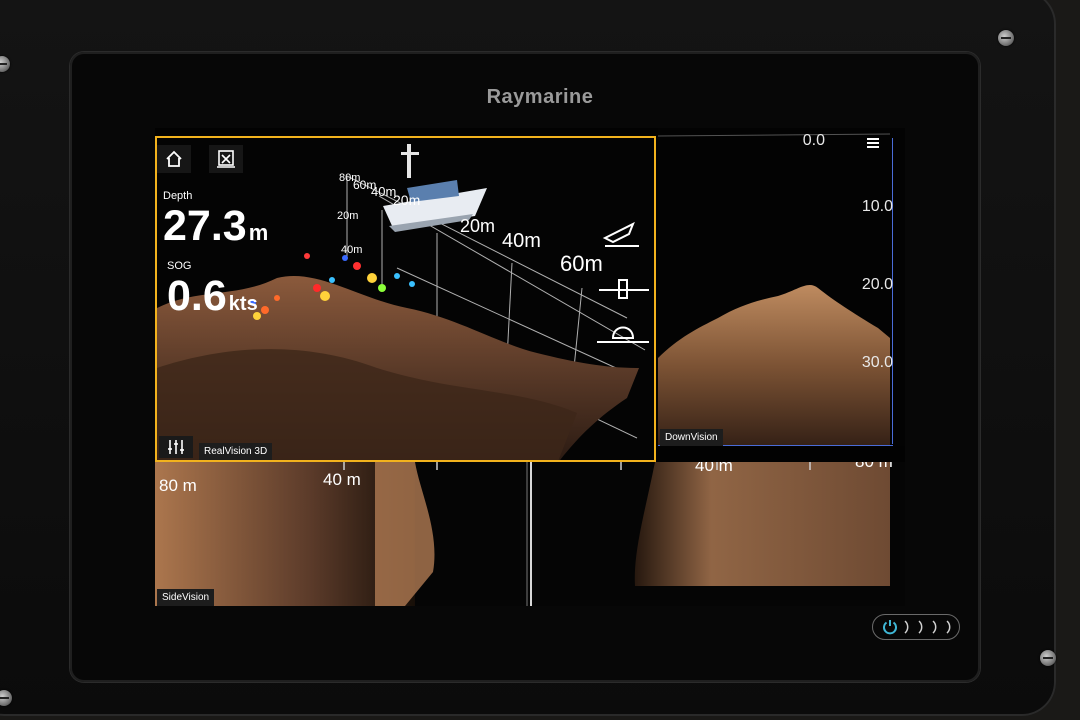 The image size is (1080, 720). What do you see at coordinates (197, 296) in the screenshot?
I see `sog-value: 0.6` at bounding box center [197, 296].